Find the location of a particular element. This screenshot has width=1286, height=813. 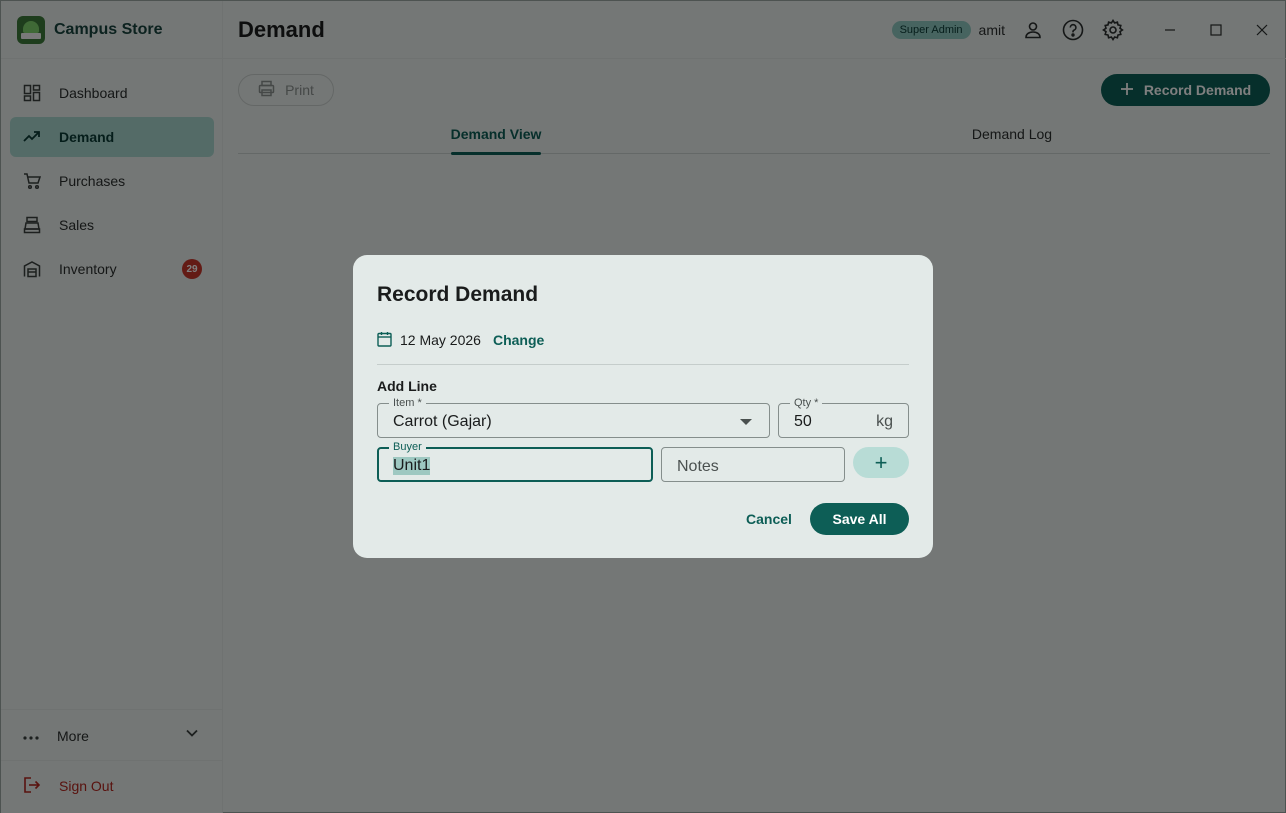

add-line-button: + is located at coordinates (881, 462).